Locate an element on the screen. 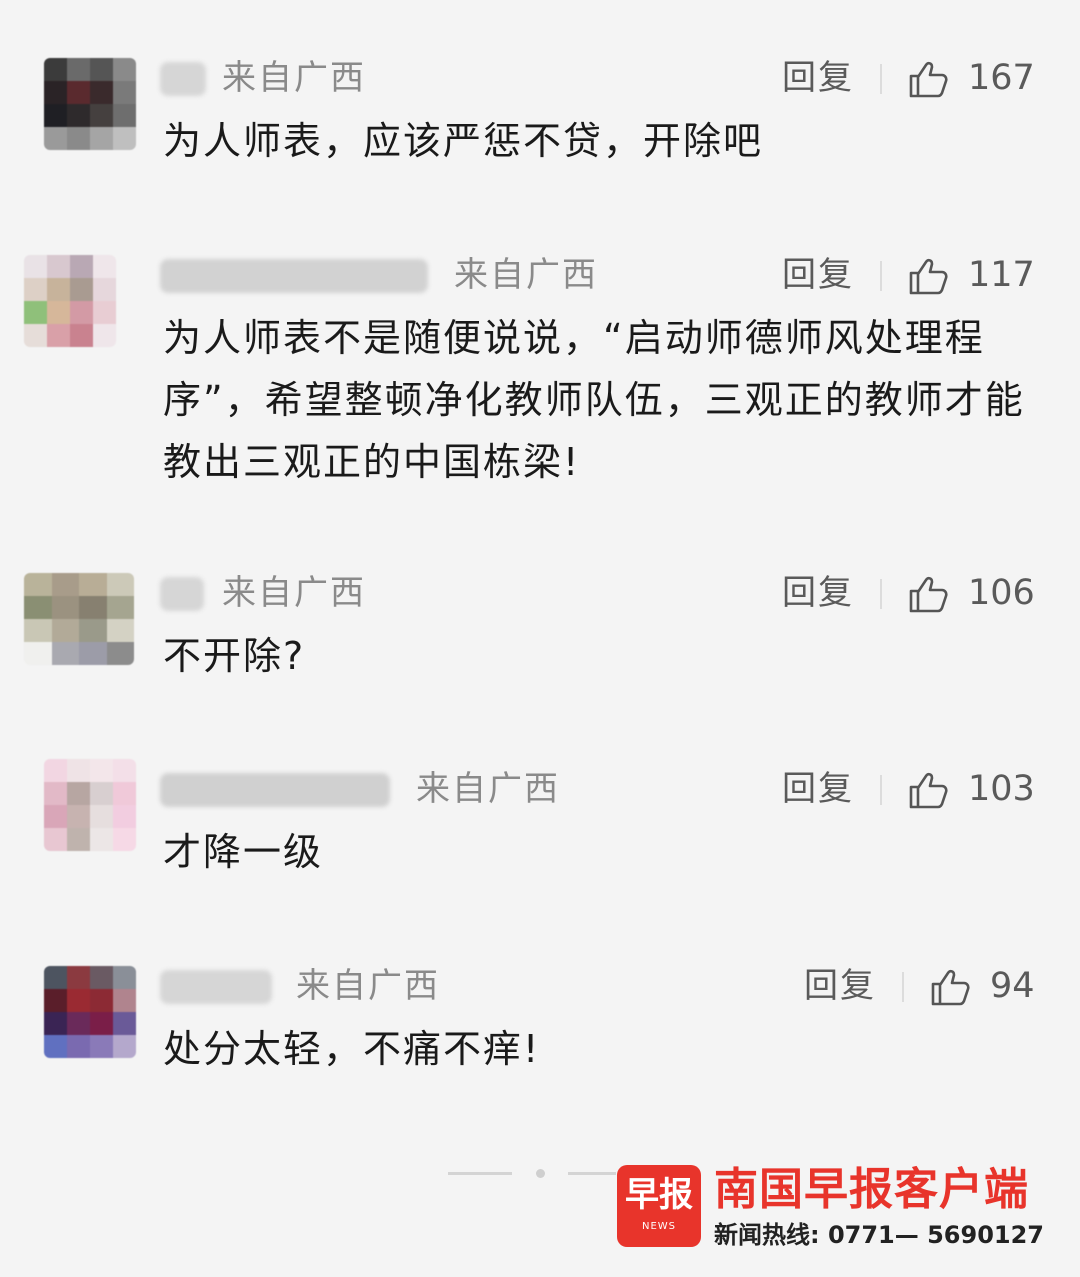 This screenshot has width=1080, height=1277. comment-item: 来自广西 回复 106 不开除? is located at coordinates (540, 628).